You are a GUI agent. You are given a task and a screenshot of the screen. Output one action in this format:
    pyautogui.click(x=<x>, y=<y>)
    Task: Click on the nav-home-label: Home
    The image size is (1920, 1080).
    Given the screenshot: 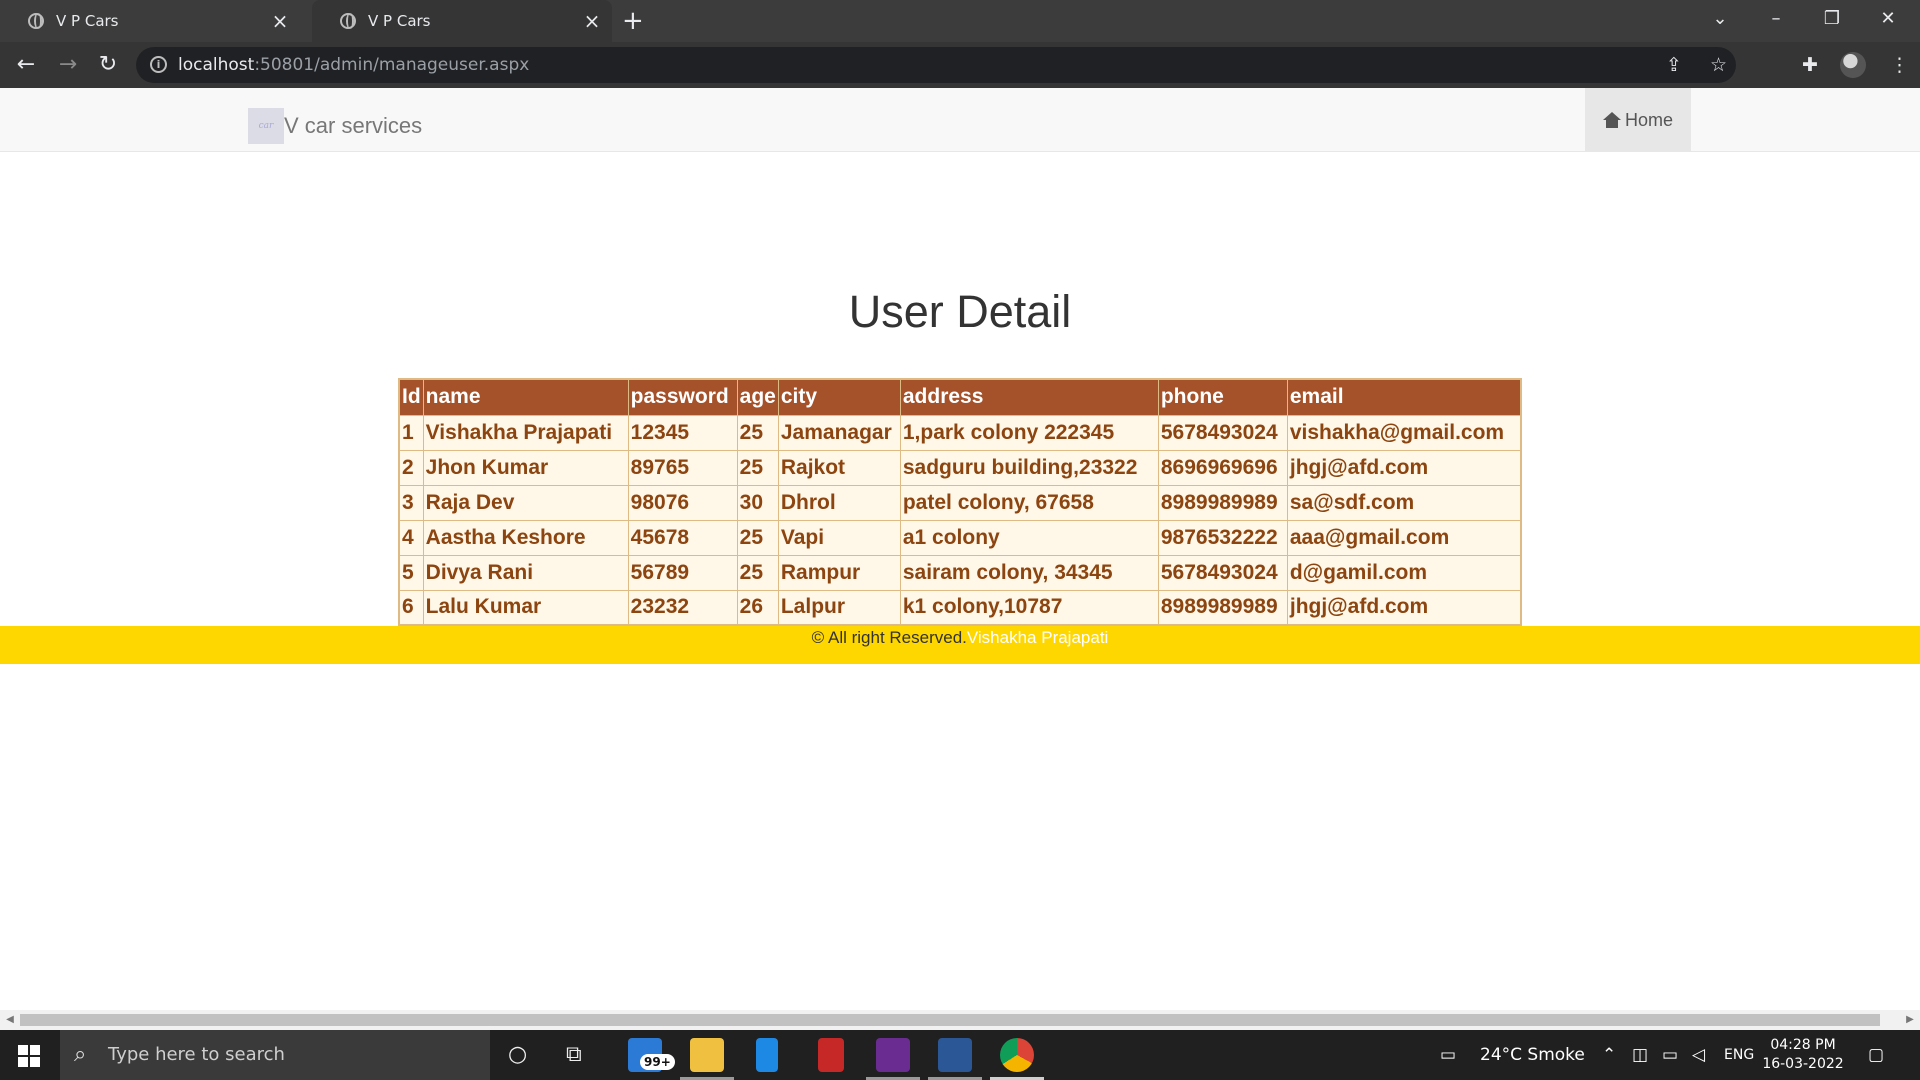 What is the action you would take?
    pyautogui.click(x=1648, y=119)
    